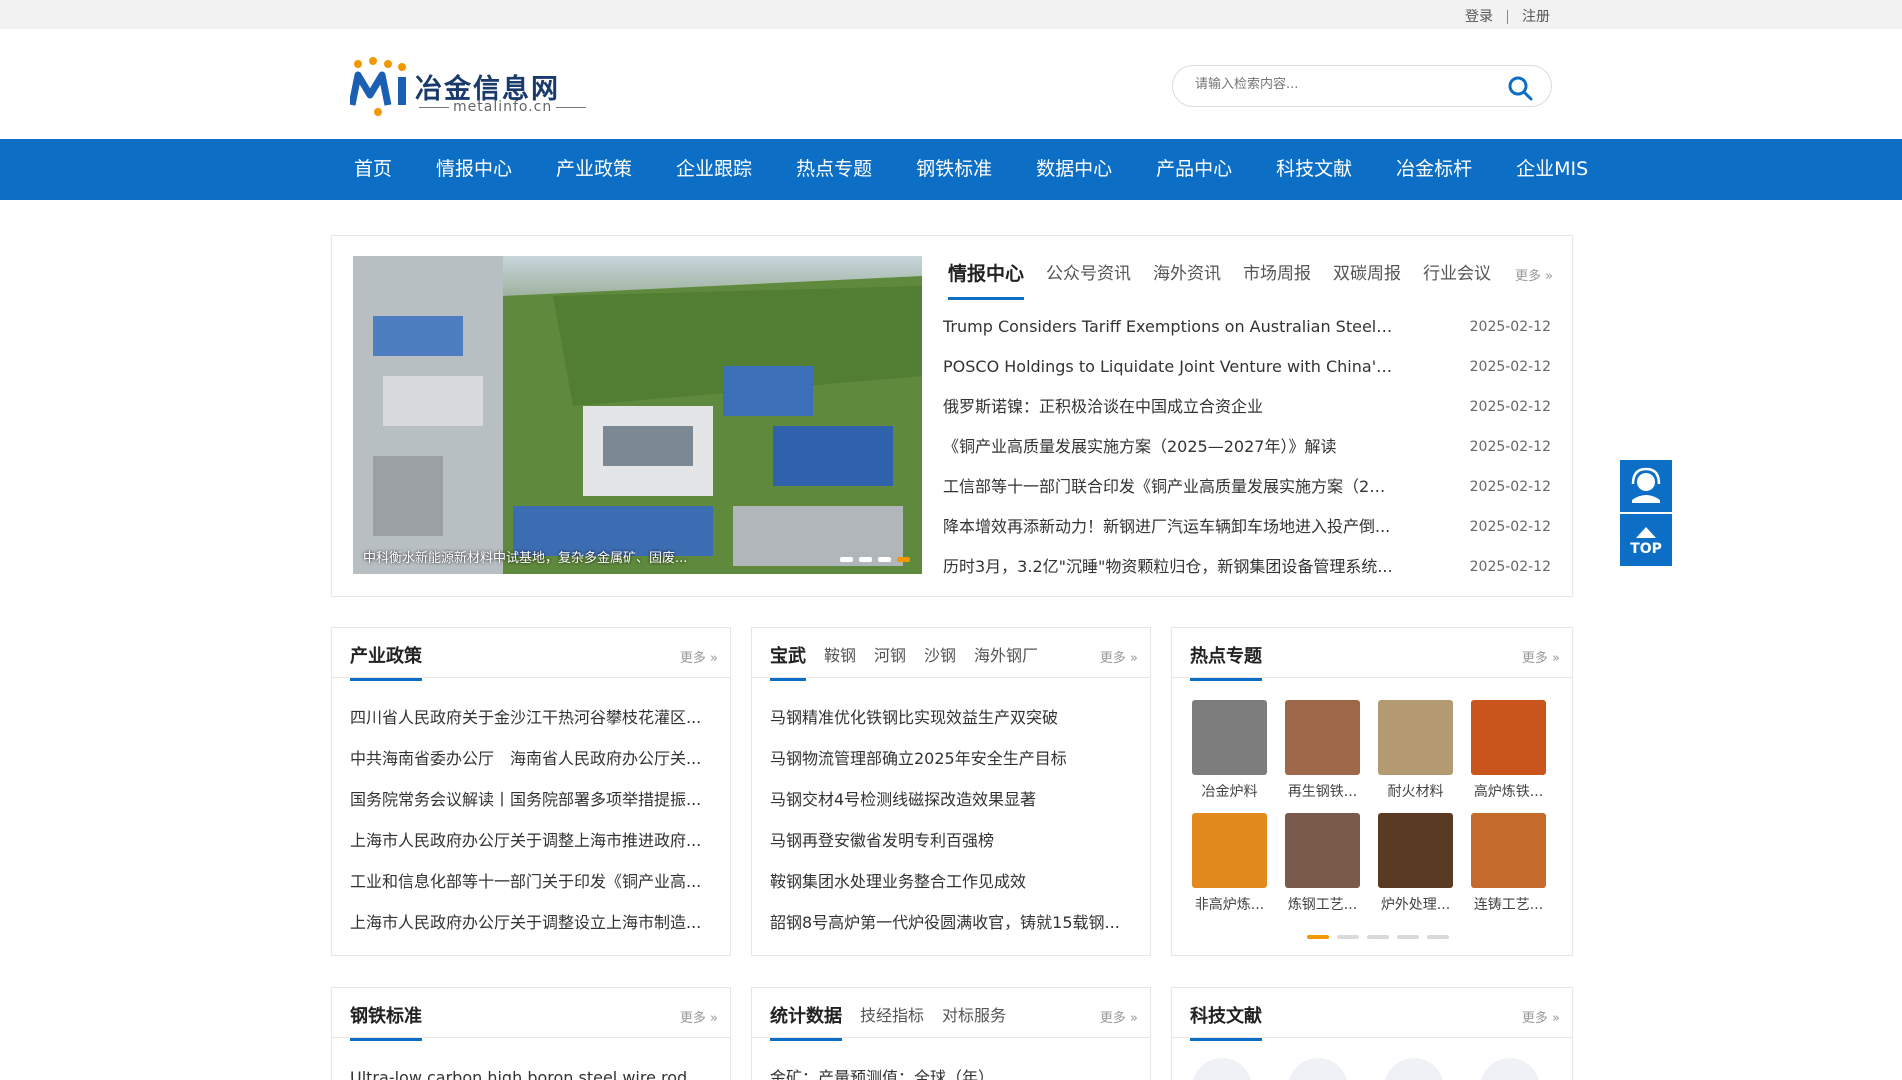  What do you see at coordinates (882, 1068) in the screenshot?
I see `stats-item: 金矿：产量预测值：全球（年）` at bounding box center [882, 1068].